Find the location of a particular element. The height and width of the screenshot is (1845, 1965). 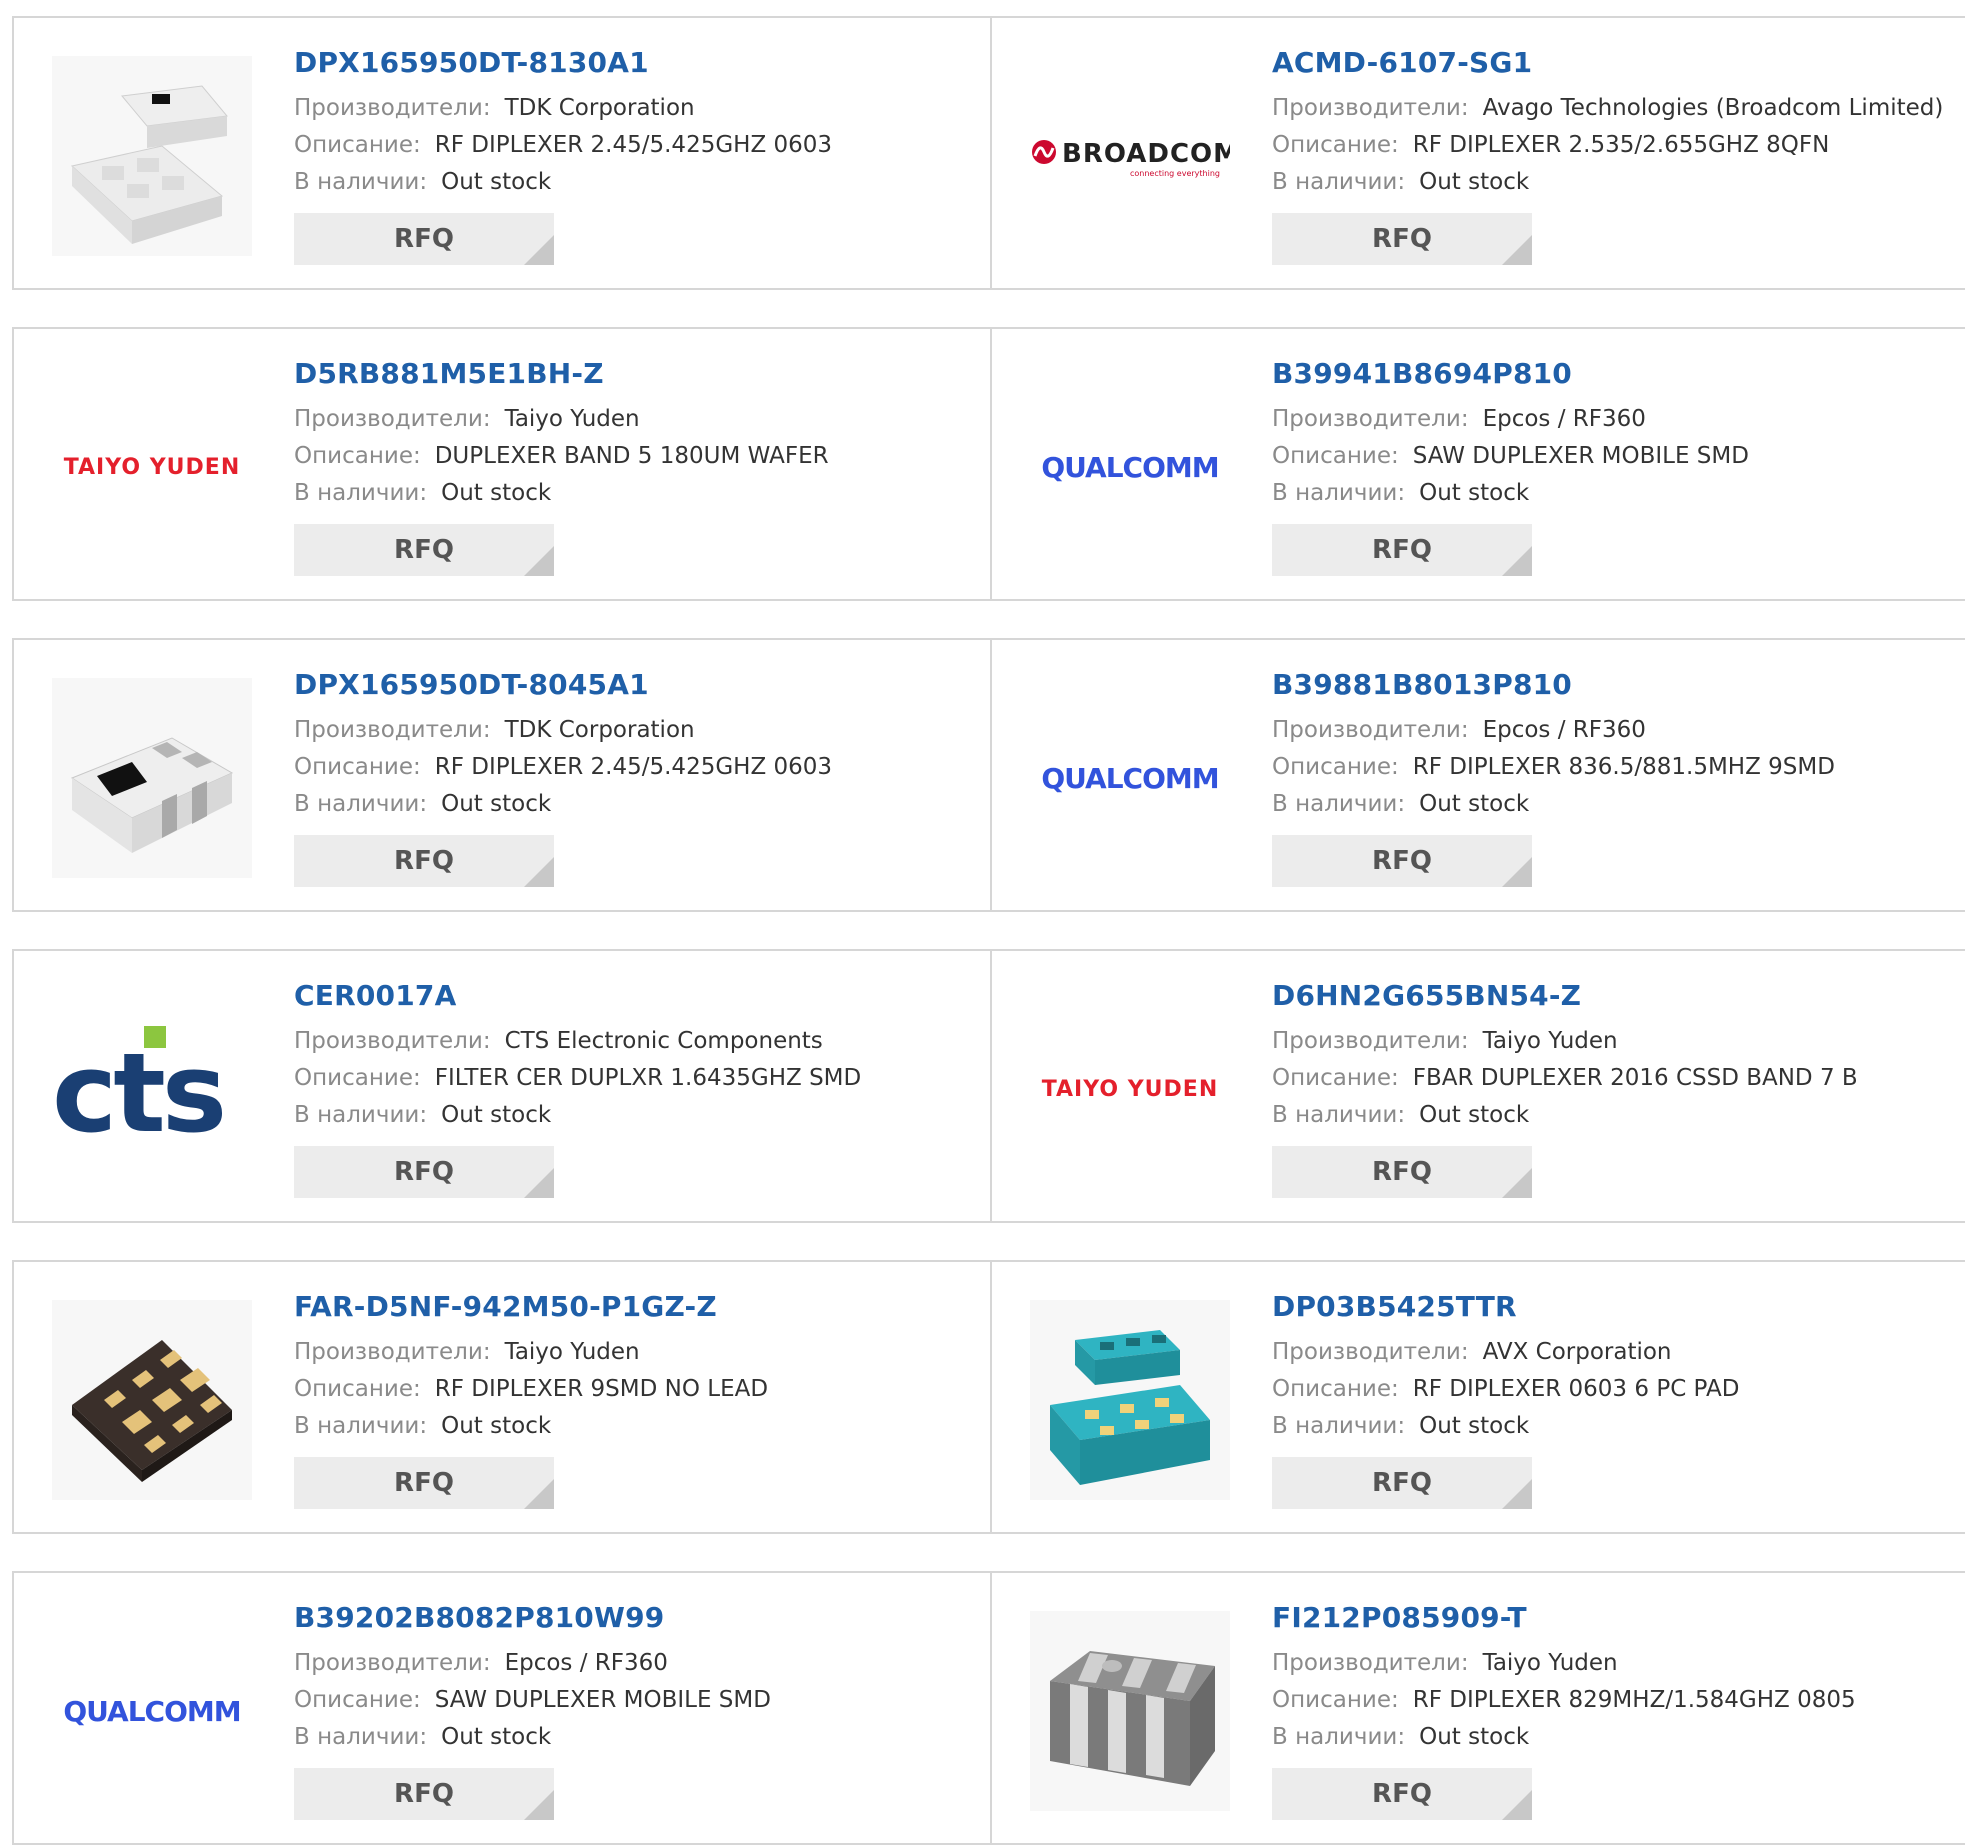

part-number-link: B39202B8082P810W99 is located at coordinates (532, 1618).